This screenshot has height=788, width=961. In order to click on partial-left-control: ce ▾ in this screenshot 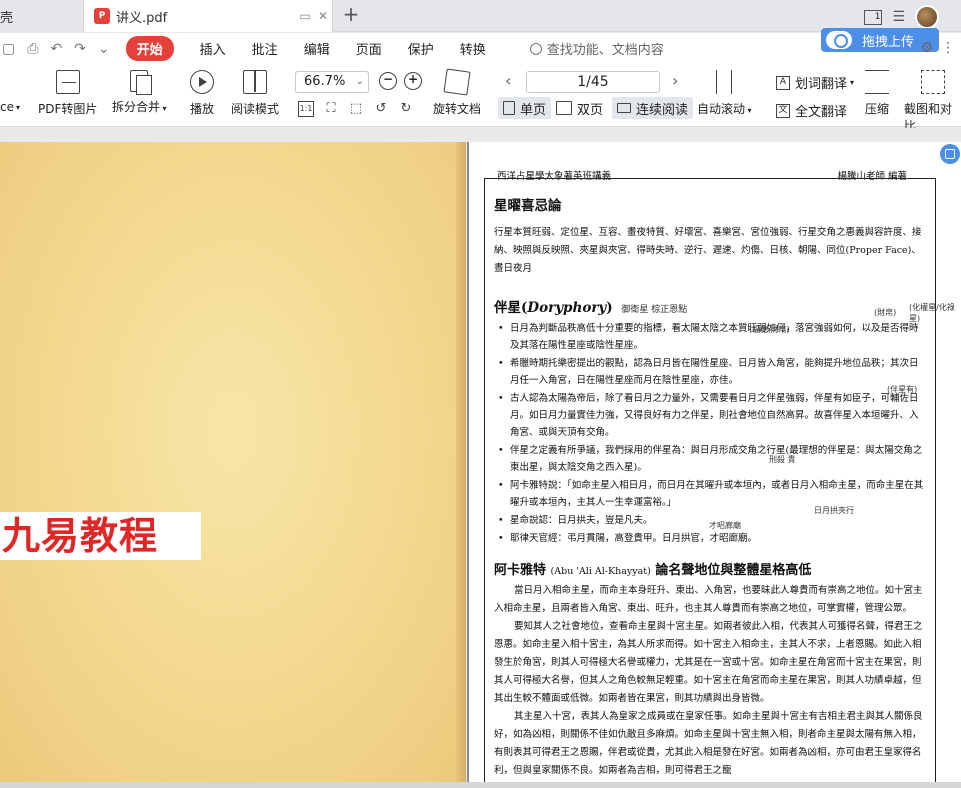, I will do `click(10, 107)`.